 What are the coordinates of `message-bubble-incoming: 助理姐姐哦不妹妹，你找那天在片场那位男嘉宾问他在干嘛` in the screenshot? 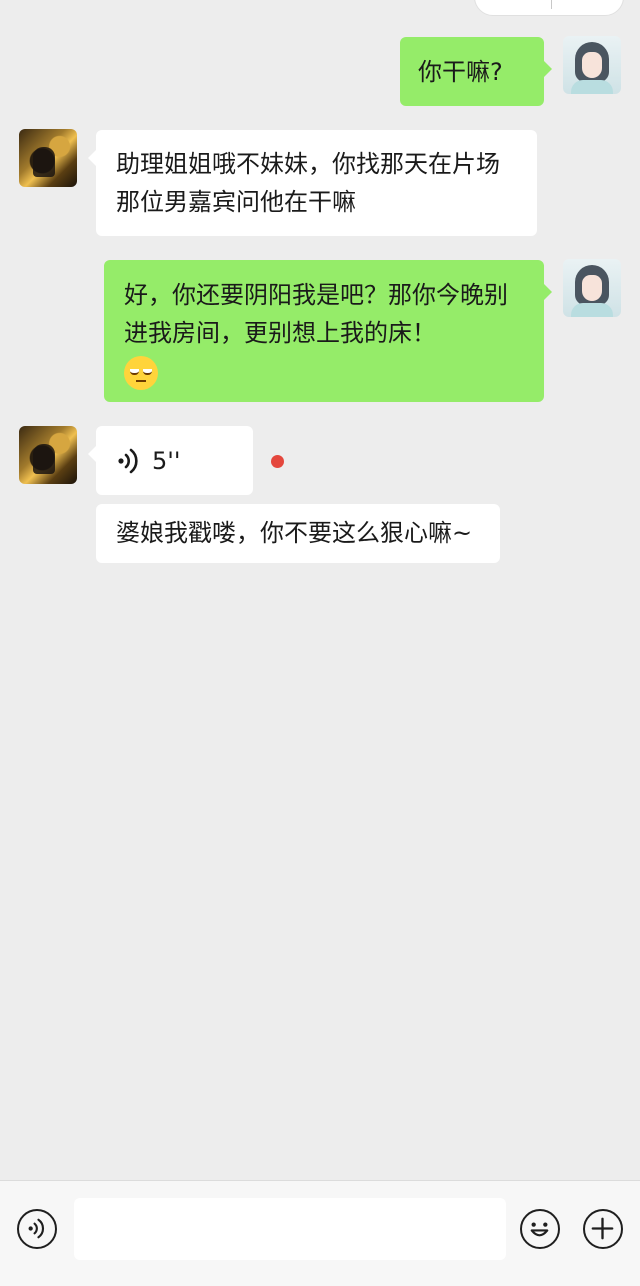 It's located at (312, 183).